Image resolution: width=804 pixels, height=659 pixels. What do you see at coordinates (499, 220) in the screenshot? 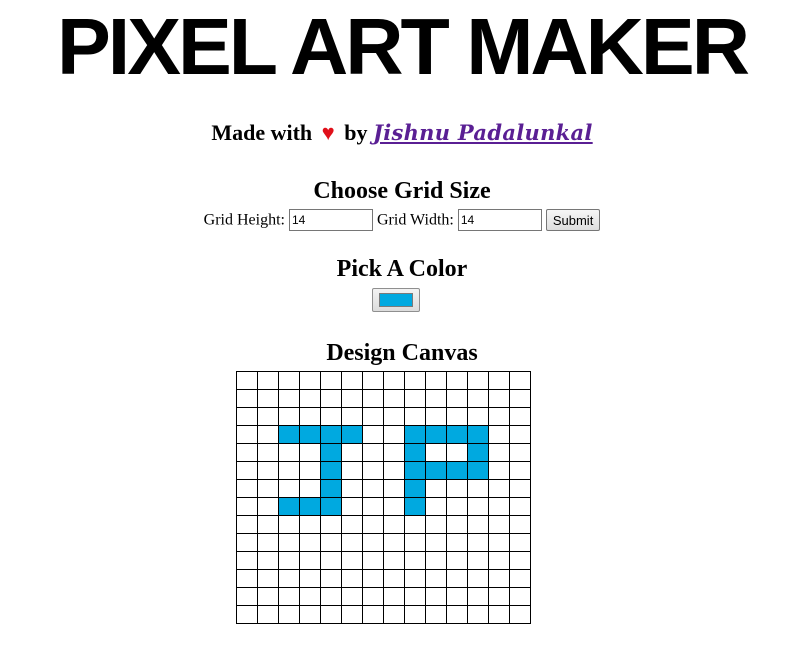
I see `grid-width-input` at bounding box center [499, 220].